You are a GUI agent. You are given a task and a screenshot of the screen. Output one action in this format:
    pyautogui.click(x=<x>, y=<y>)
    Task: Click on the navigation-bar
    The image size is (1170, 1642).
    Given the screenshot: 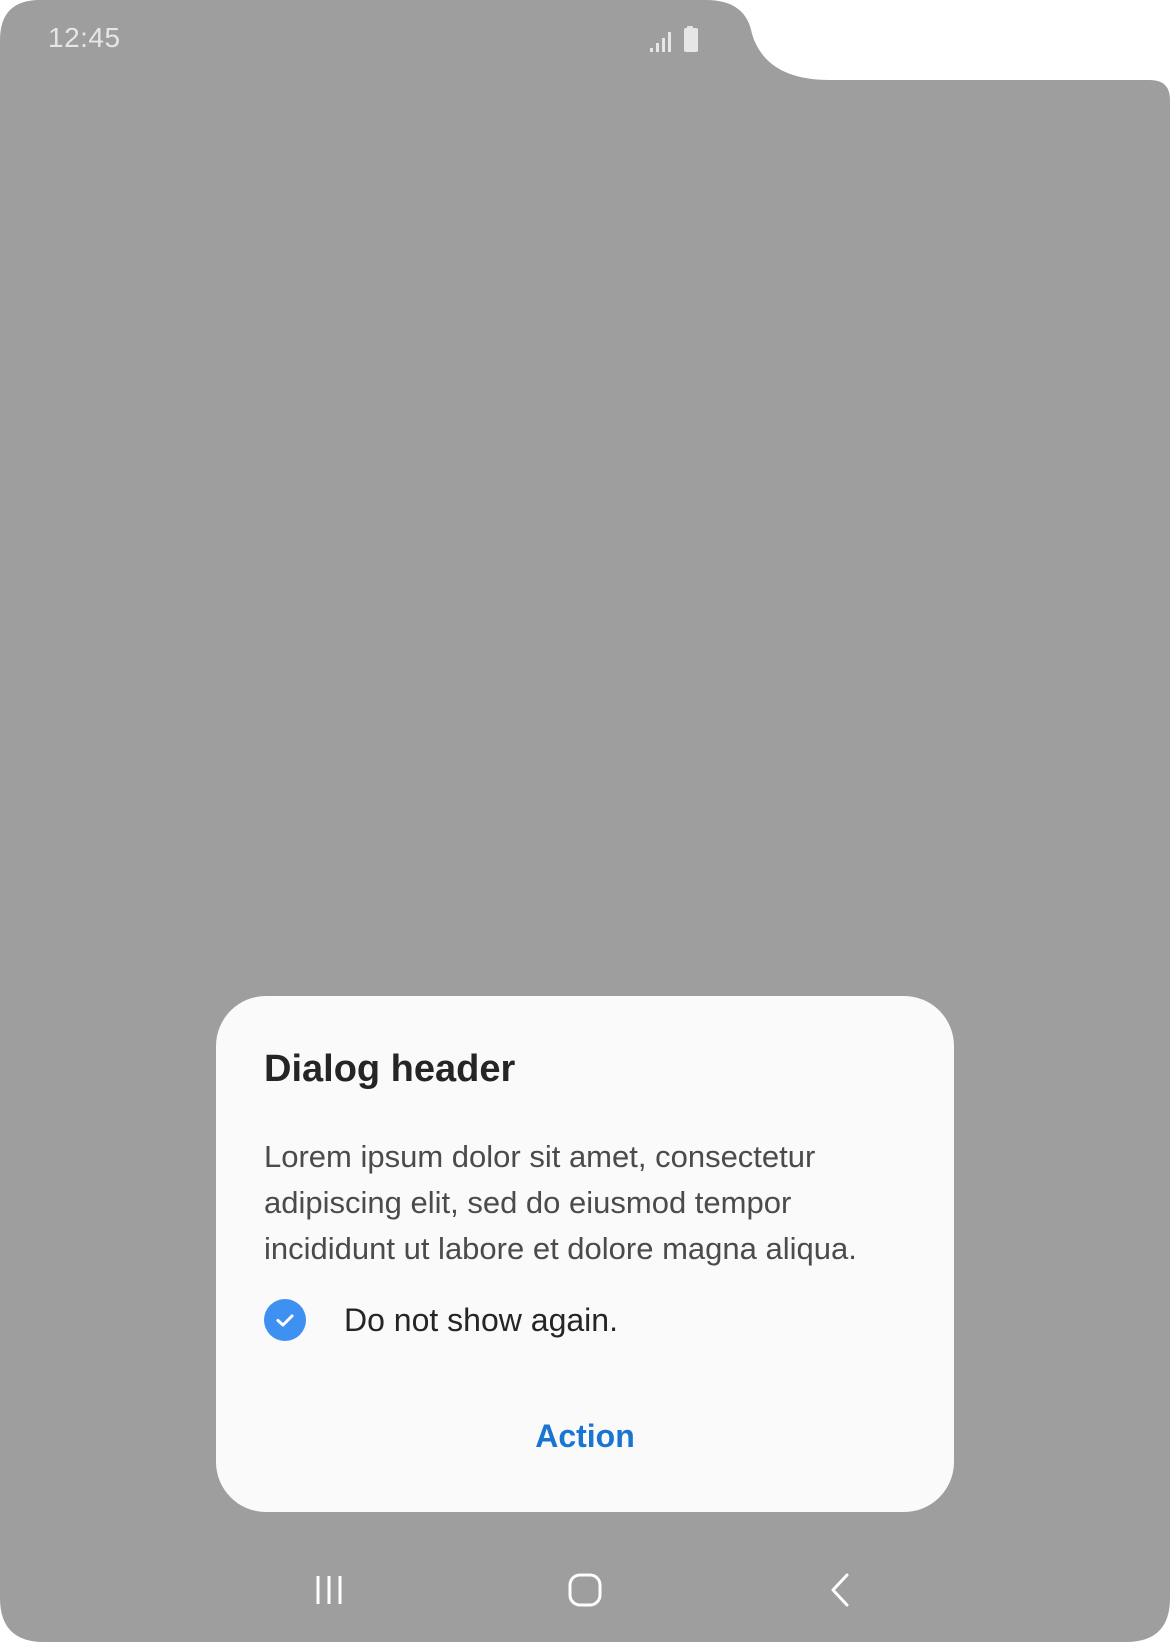 What is the action you would take?
    pyautogui.click(x=585, y=1590)
    